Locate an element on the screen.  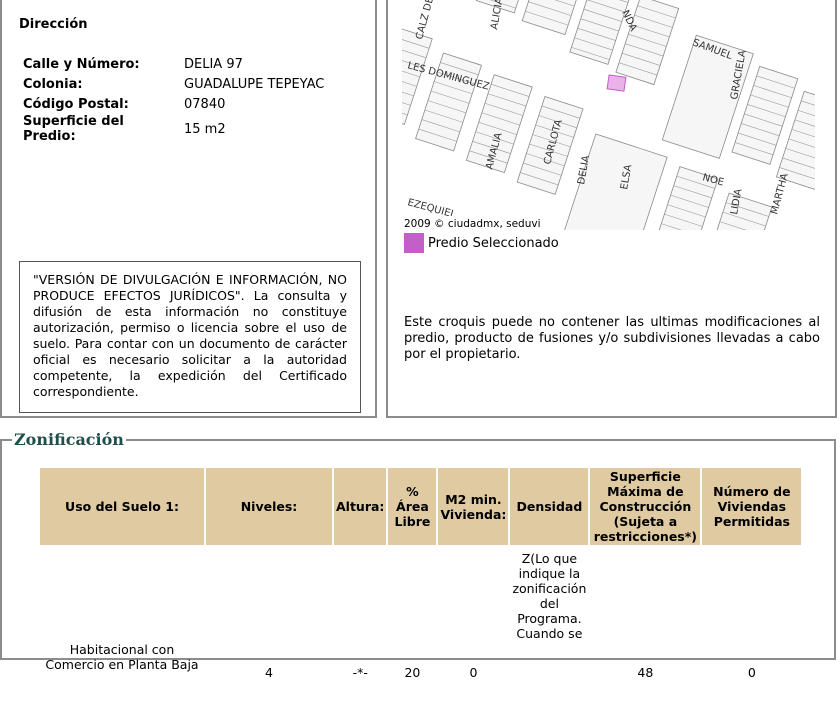
map-legend: Predio Seleccionado is located at coordinates (481, 243).